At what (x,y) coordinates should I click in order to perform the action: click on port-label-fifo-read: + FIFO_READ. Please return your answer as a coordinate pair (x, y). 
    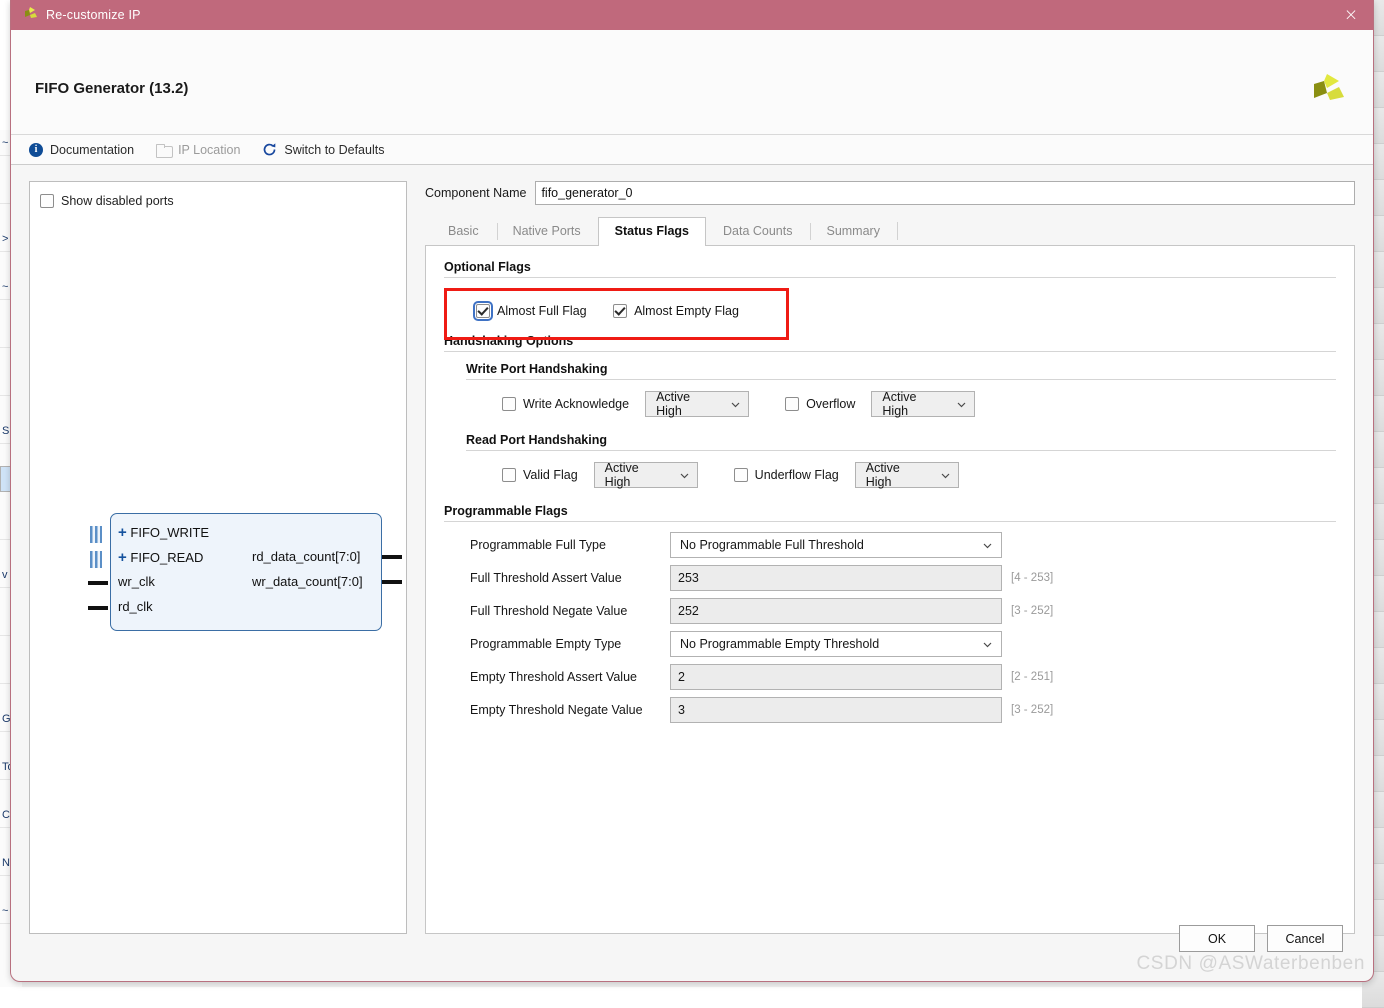
    Looking at the image, I should click on (160, 557).